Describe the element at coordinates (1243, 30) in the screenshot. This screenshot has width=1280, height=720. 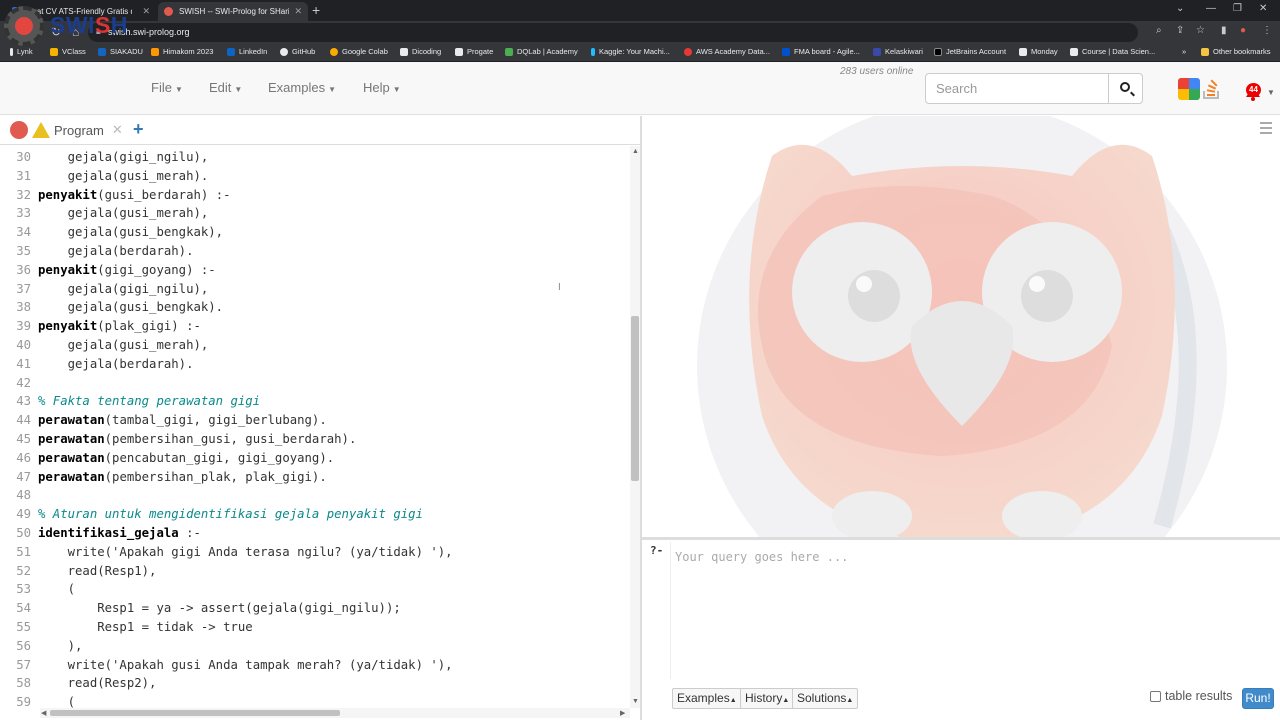
I see `profile-icon: ●` at that location.